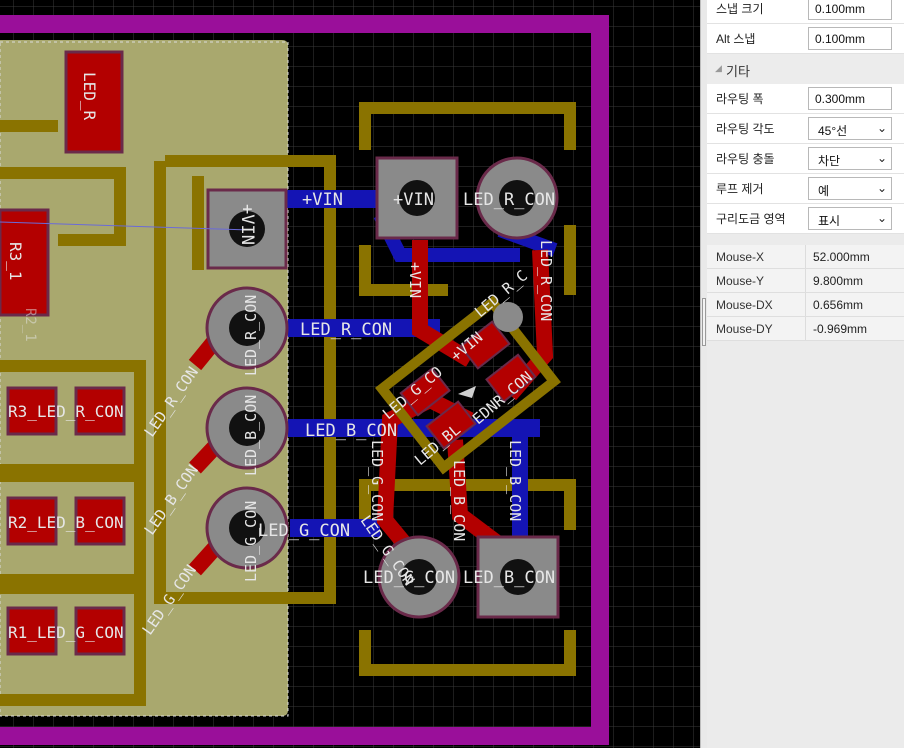 The width and height of the screenshot is (904, 748). I want to click on section-misc: ◢ 기타, so click(805, 69).